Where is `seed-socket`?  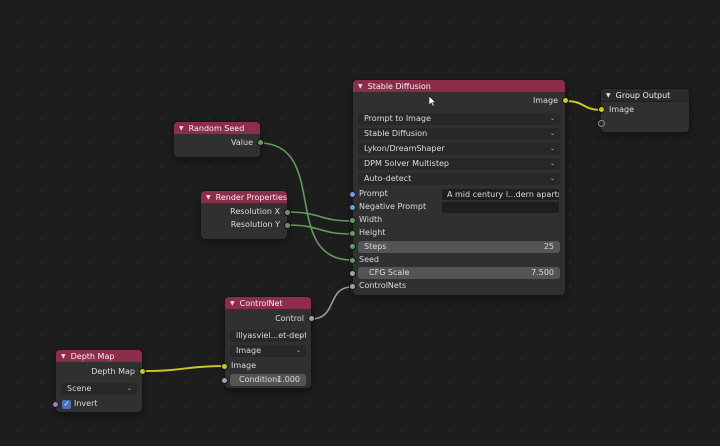 seed-socket is located at coordinates (352, 260).